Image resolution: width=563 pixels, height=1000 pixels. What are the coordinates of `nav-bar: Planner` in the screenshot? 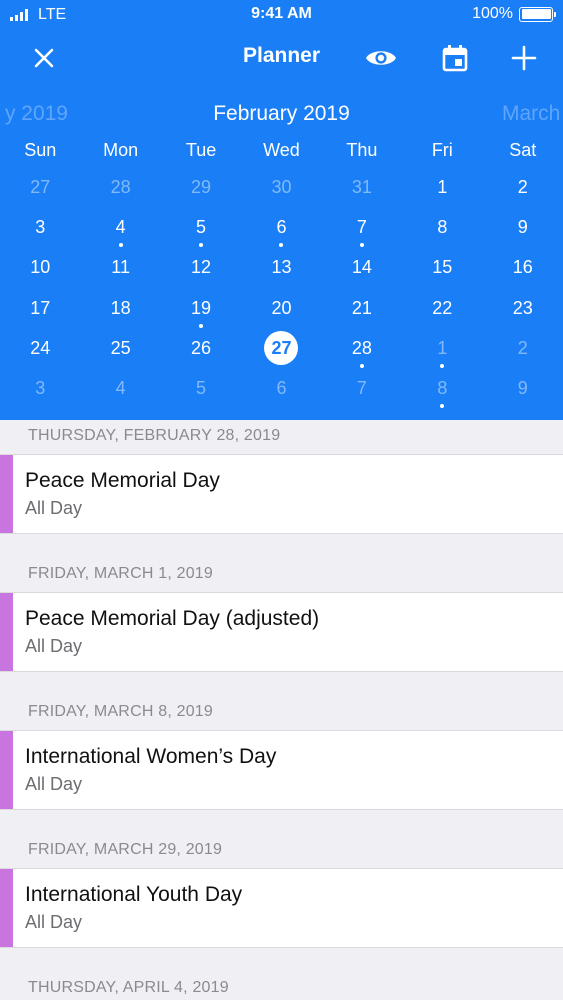 It's located at (281, 57).